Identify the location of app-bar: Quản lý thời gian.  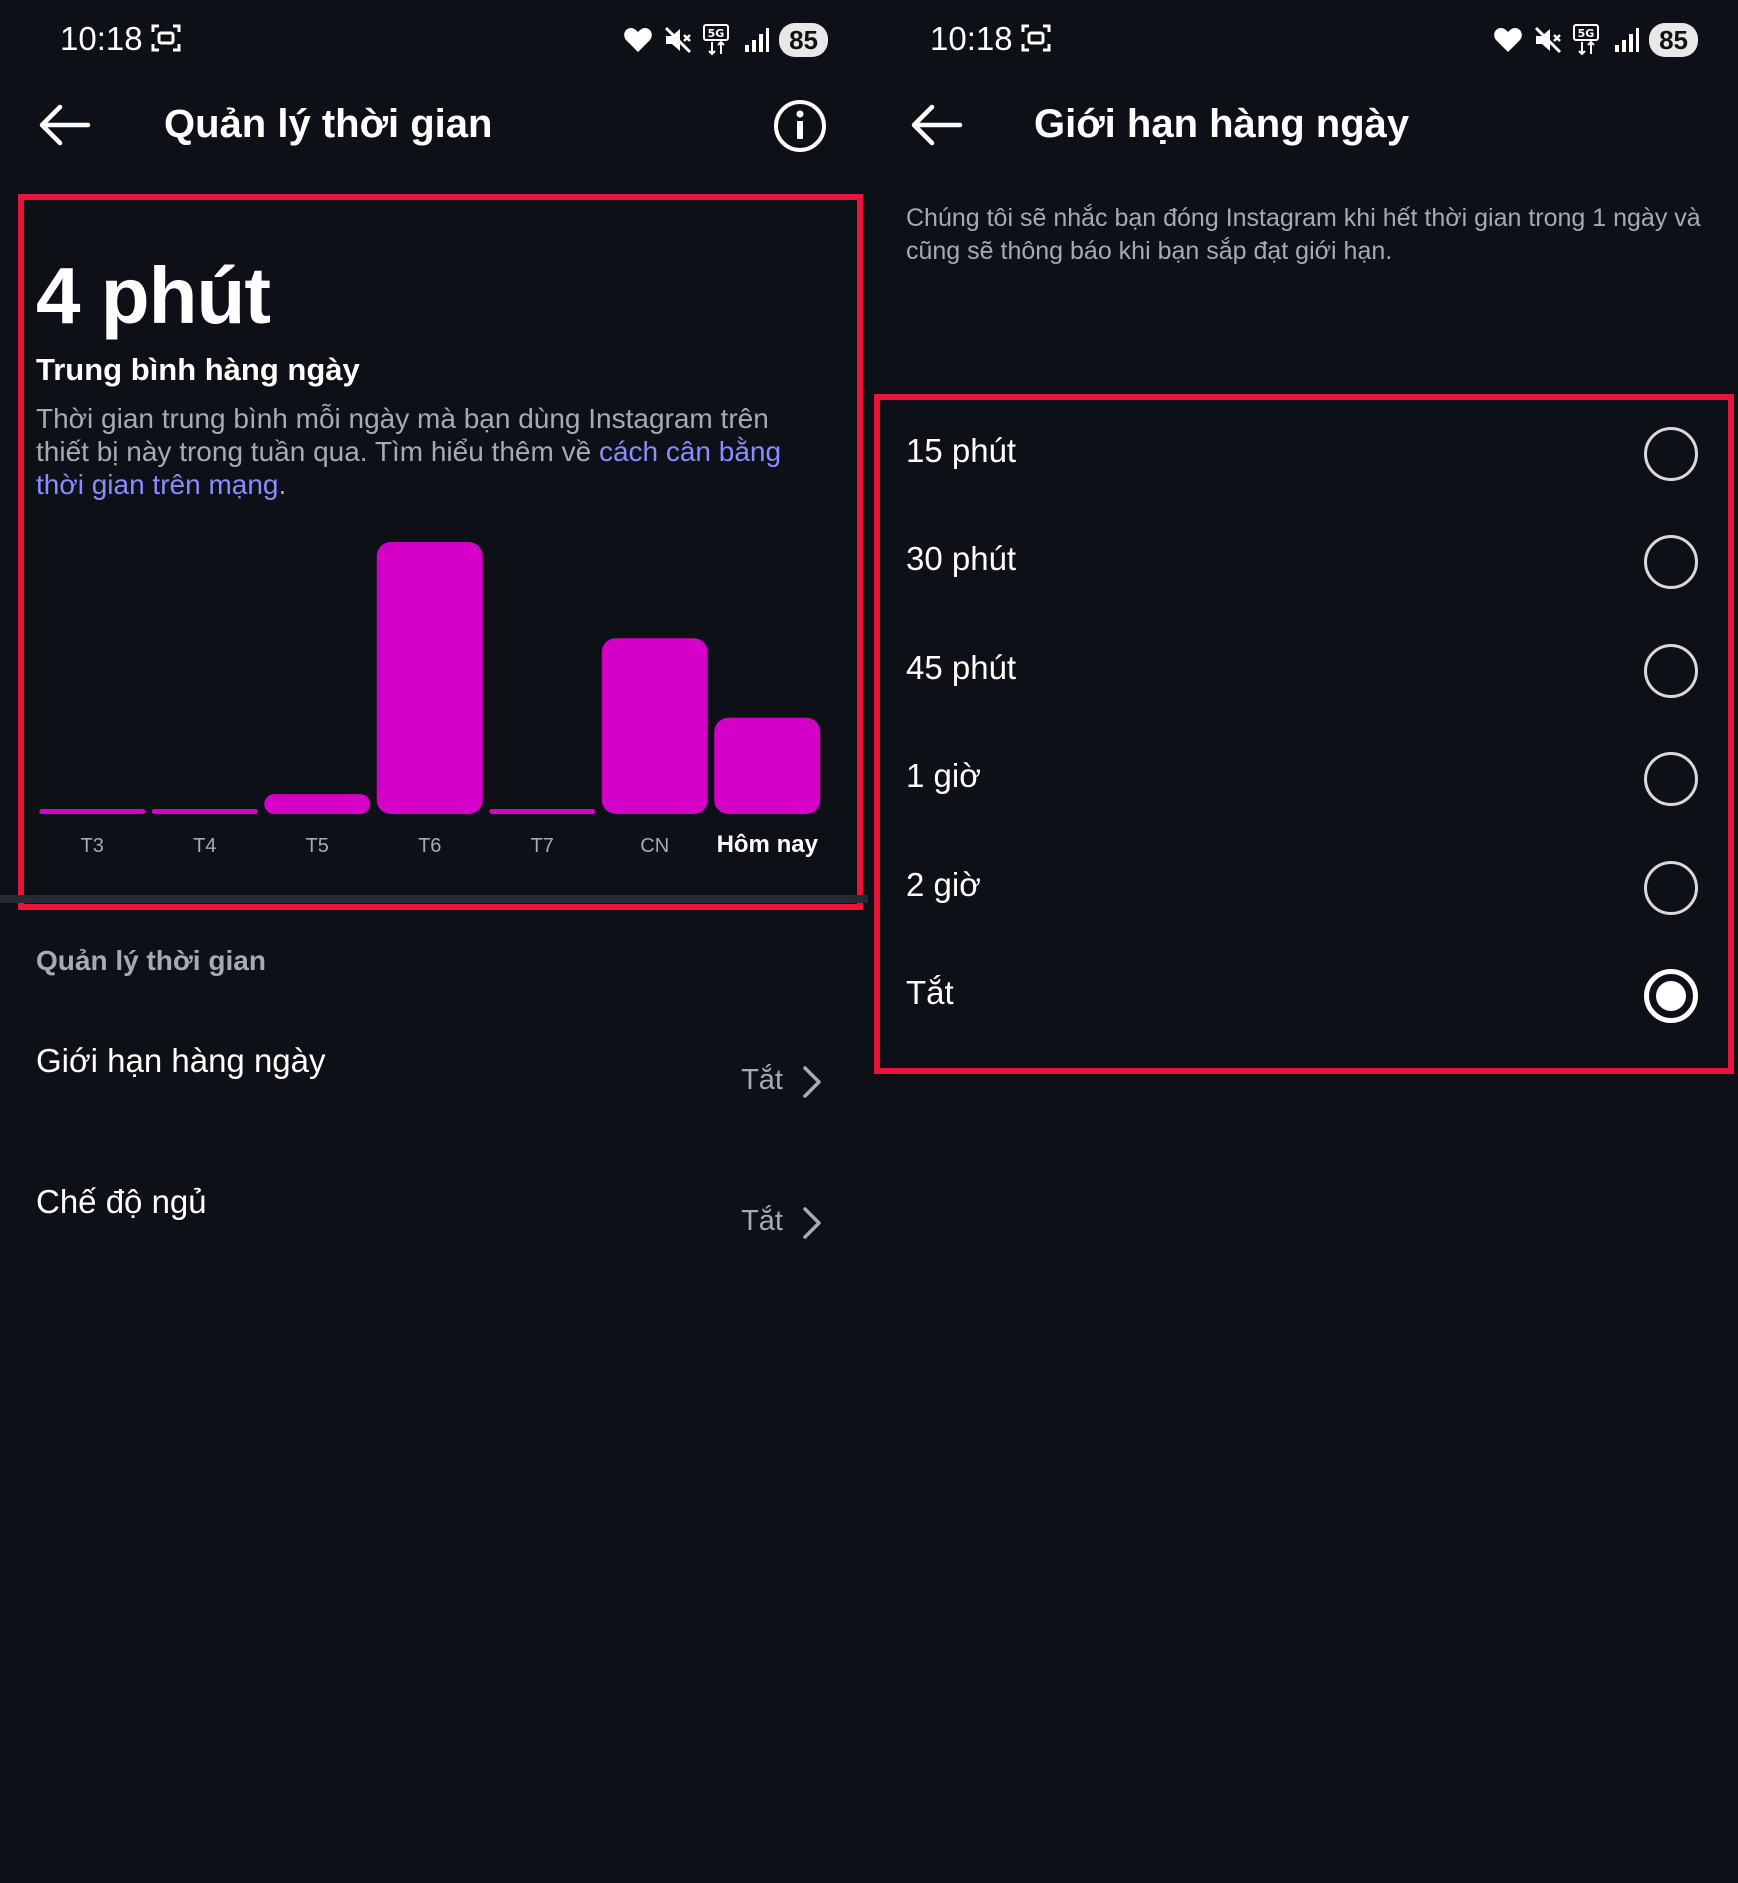
(434, 125).